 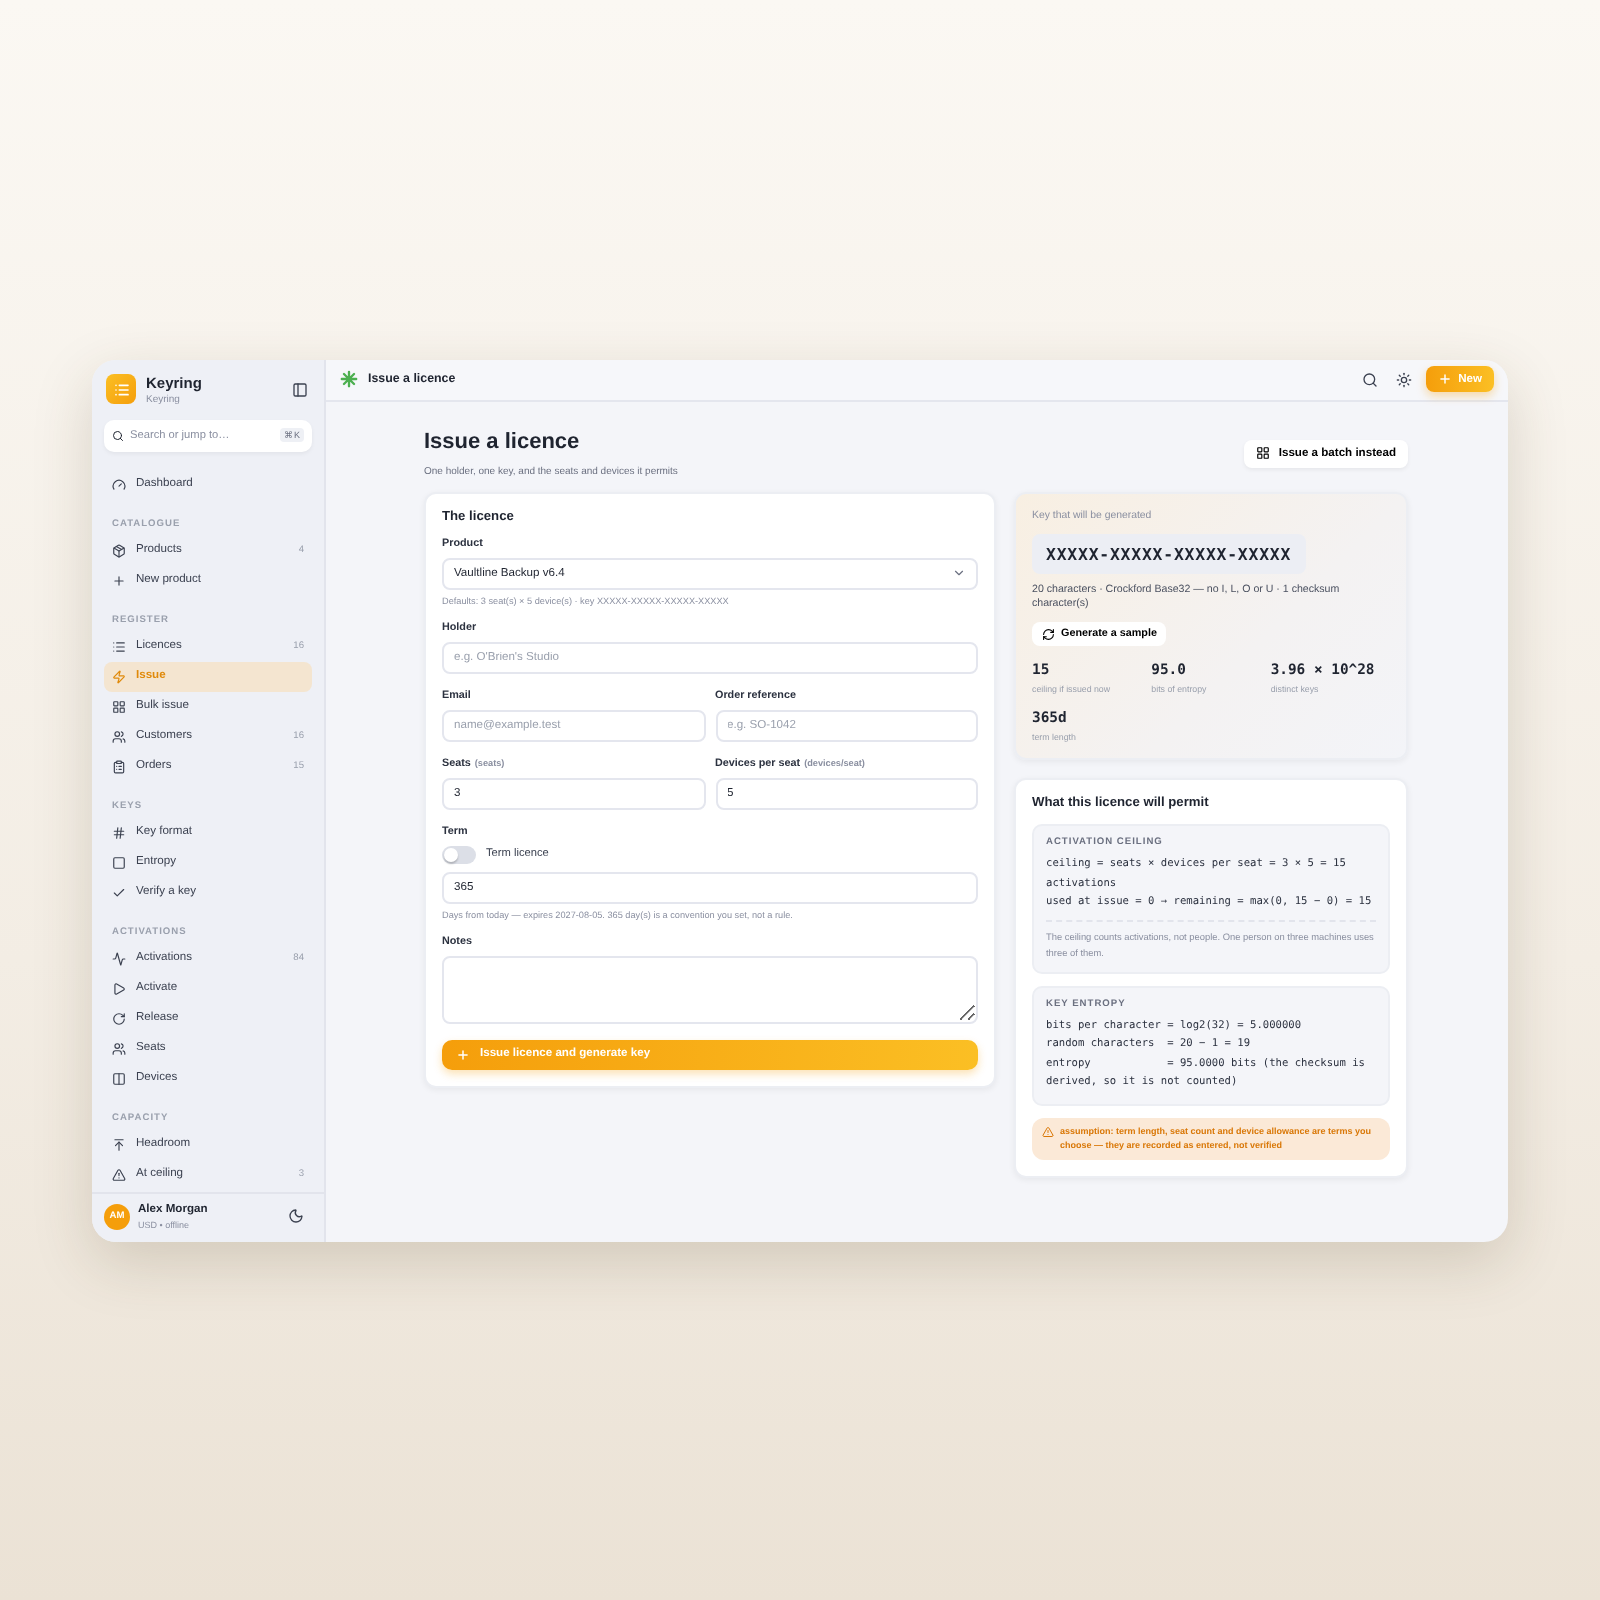 I want to click on arrow-up-icon, so click(x=119, y=1144).